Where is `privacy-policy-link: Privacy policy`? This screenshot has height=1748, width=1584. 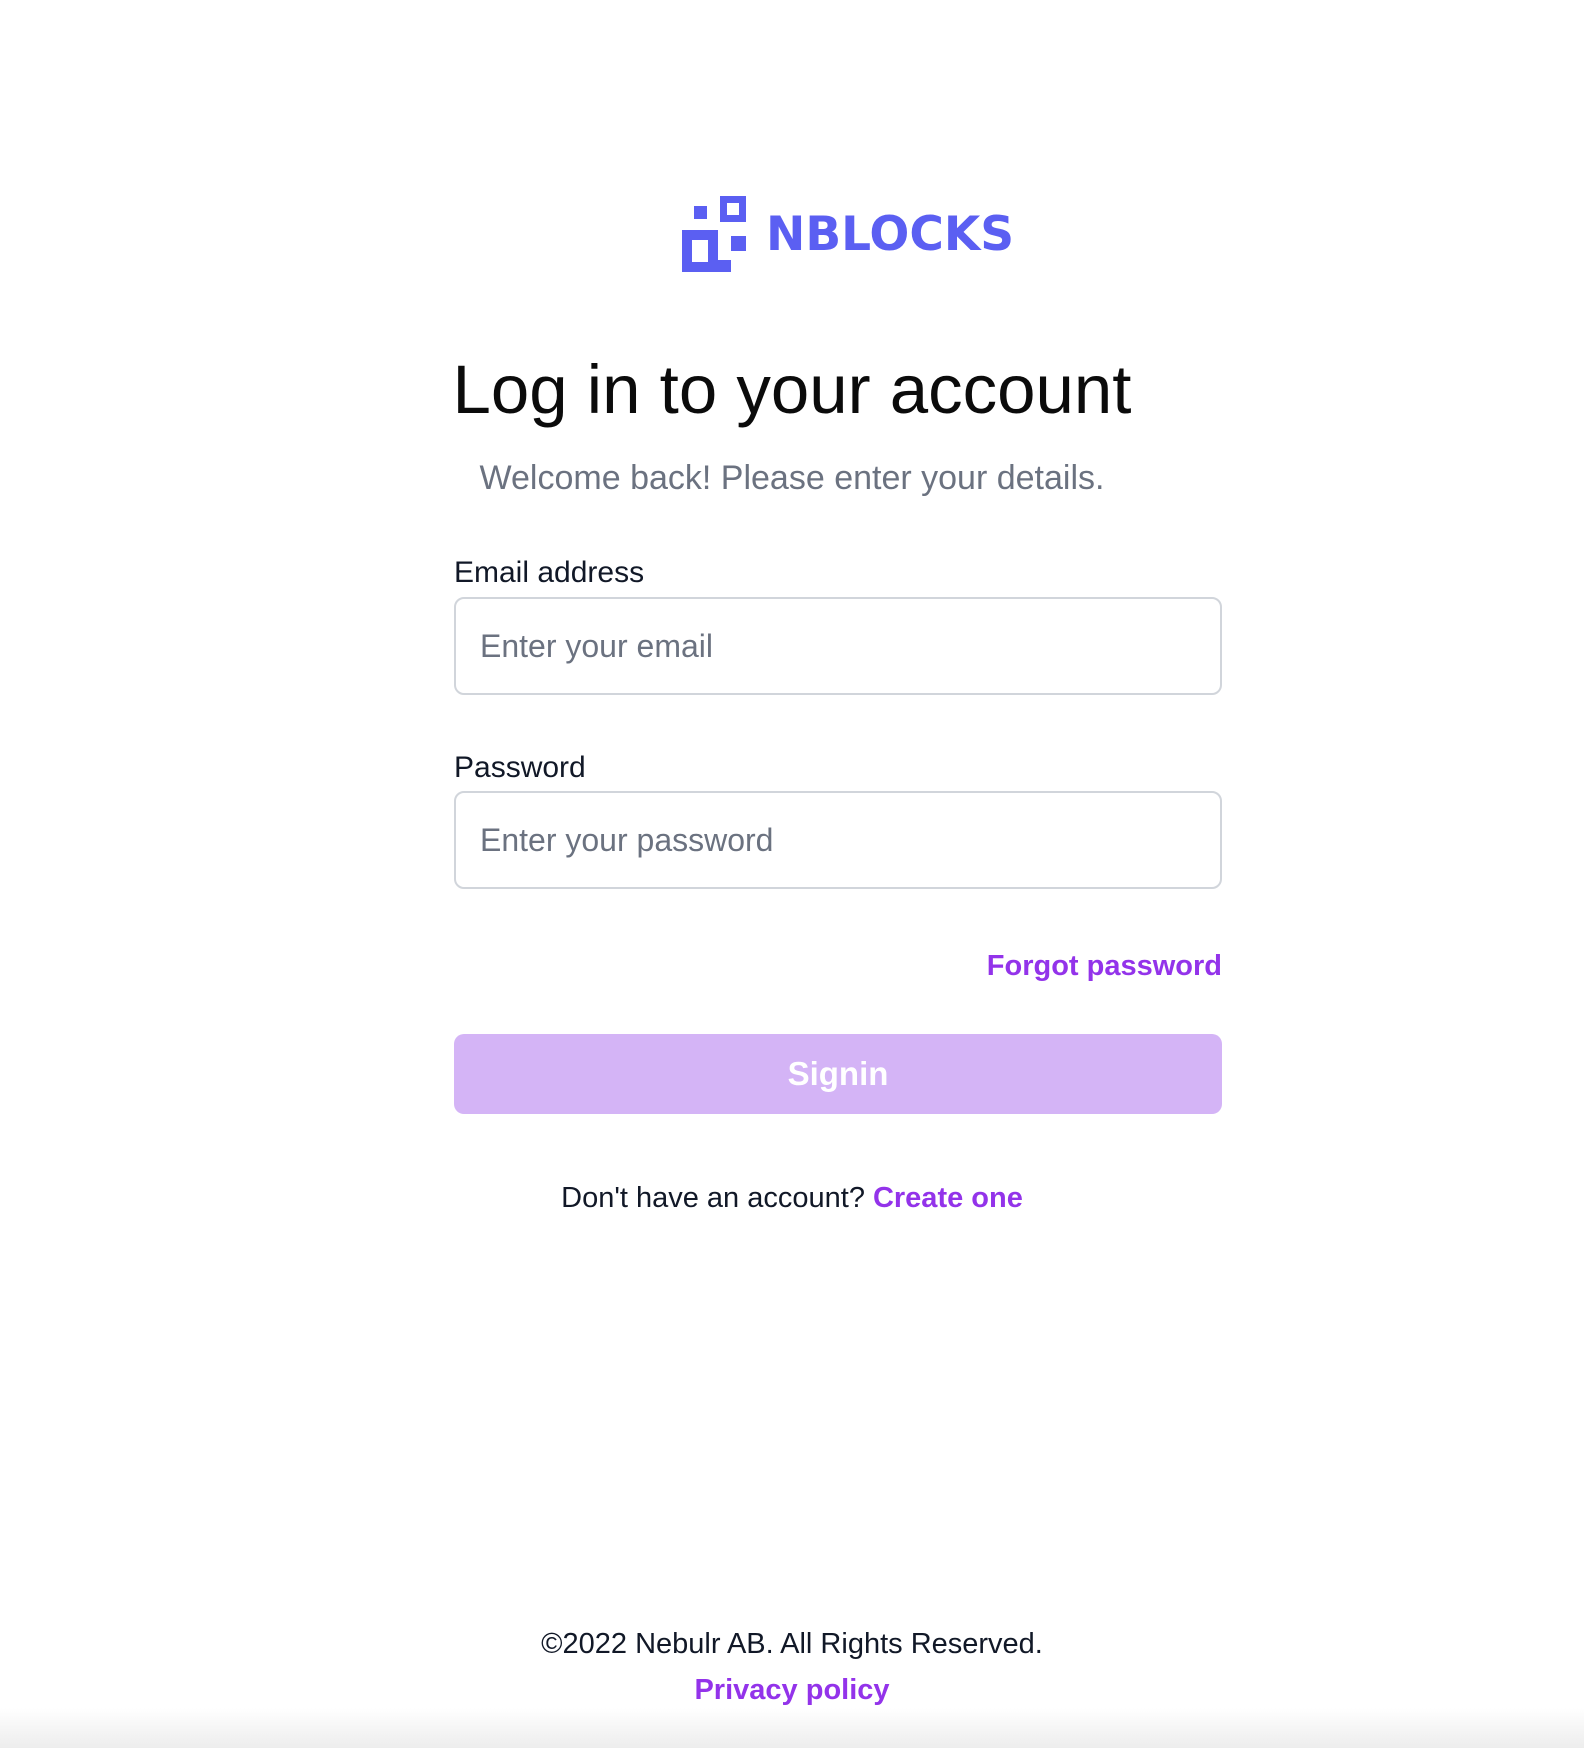 privacy-policy-link: Privacy policy is located at coordinates (791, 1690).